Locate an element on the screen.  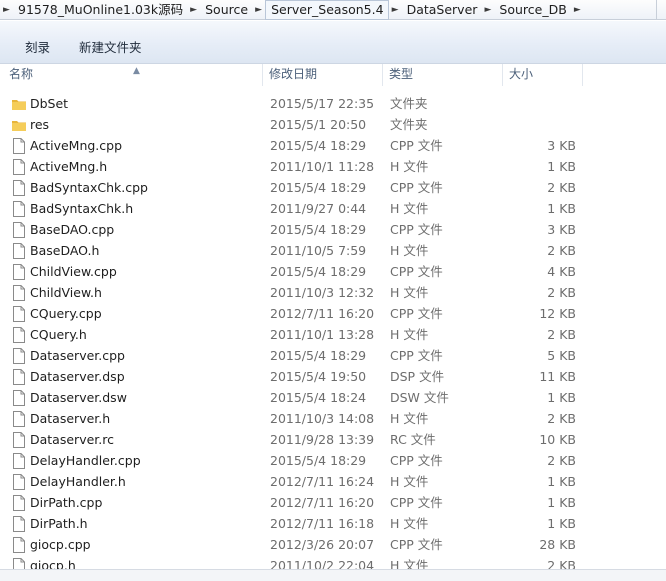
new-folder-button: 新建文件夹 is located at coordinates (110, 46).